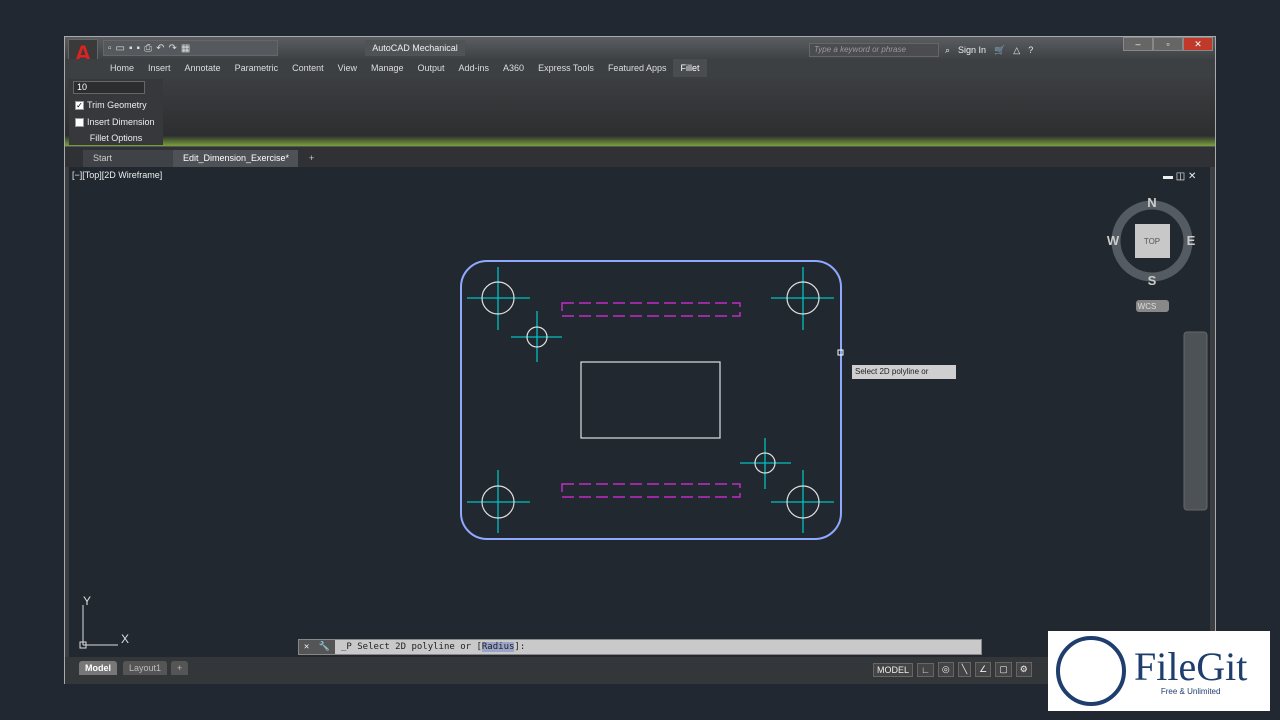 The image size is (1280, 720). I want to click on ucs-x-label: X, so click(125, 639).